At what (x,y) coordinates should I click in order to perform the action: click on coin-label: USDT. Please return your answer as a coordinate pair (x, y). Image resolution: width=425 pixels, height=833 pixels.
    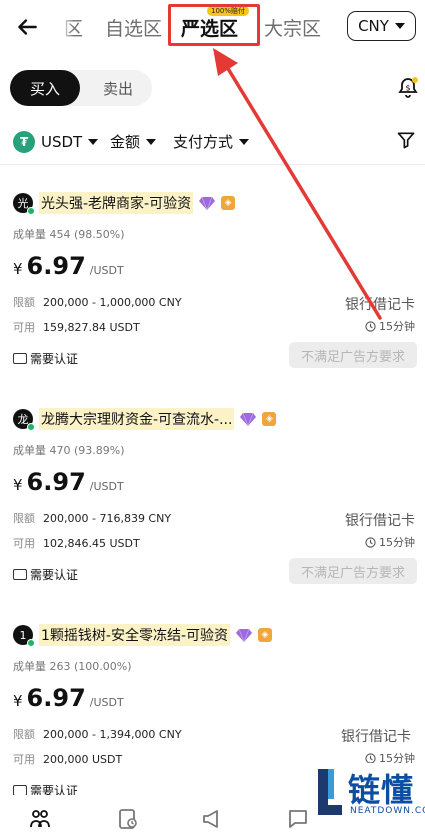
    Looking at the image, I should click on (62, 142).